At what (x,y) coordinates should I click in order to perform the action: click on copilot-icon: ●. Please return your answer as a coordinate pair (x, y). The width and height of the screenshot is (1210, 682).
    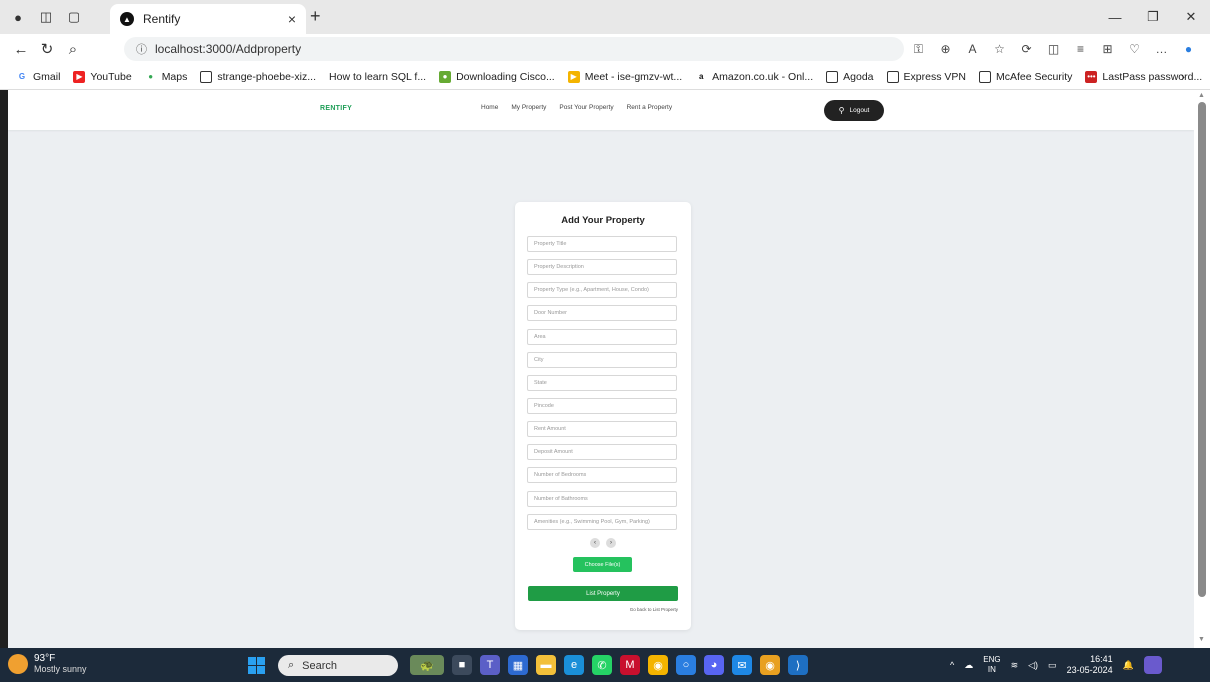
    Looking at the image, I should click on (1188, 49).